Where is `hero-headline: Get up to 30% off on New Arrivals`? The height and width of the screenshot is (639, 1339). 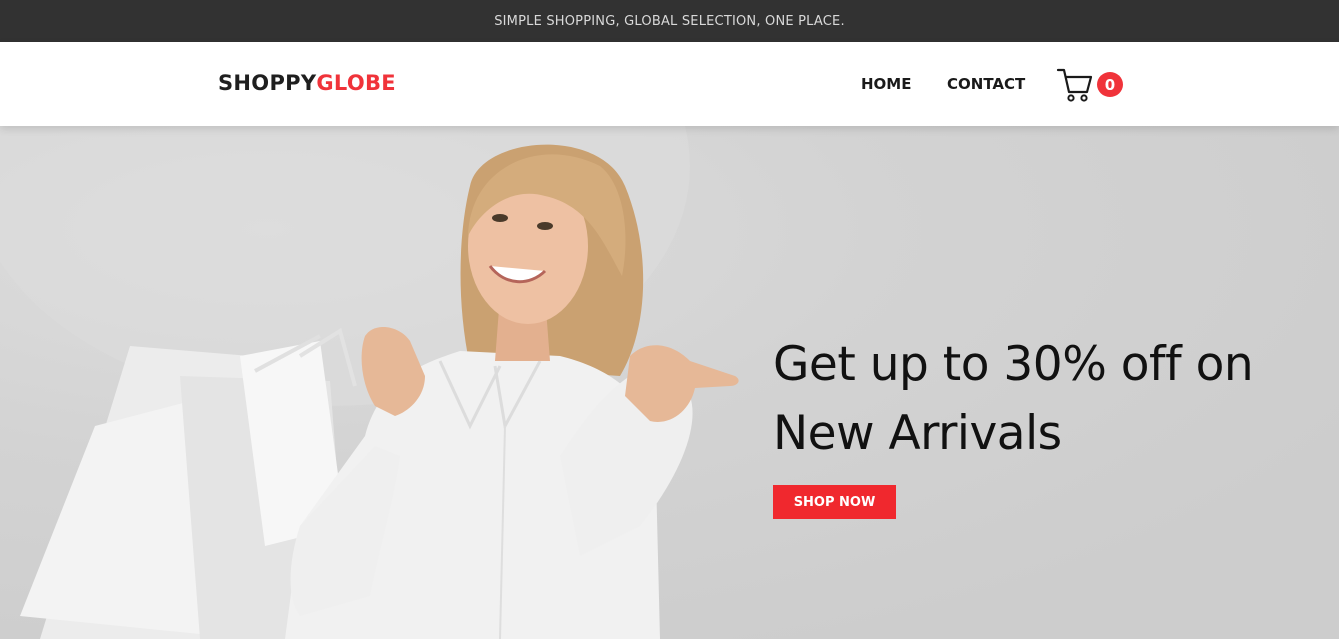
hero-headline: Get up to 30% off on New Arrivals is located at coordinates (1033, 399).